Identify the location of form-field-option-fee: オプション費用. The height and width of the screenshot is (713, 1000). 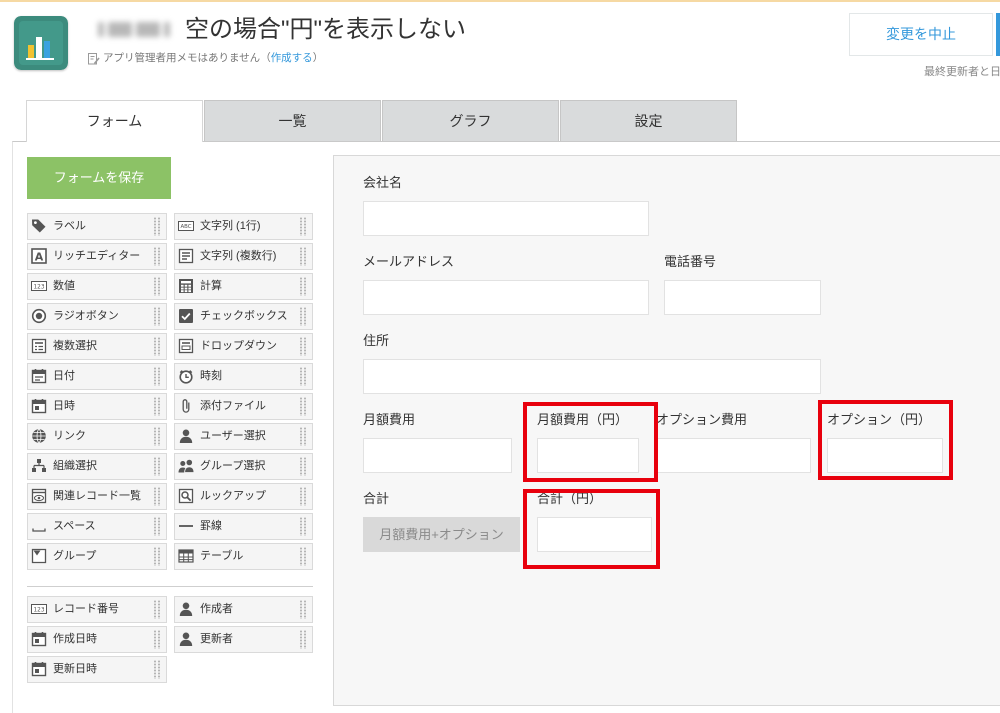
(733, 442).